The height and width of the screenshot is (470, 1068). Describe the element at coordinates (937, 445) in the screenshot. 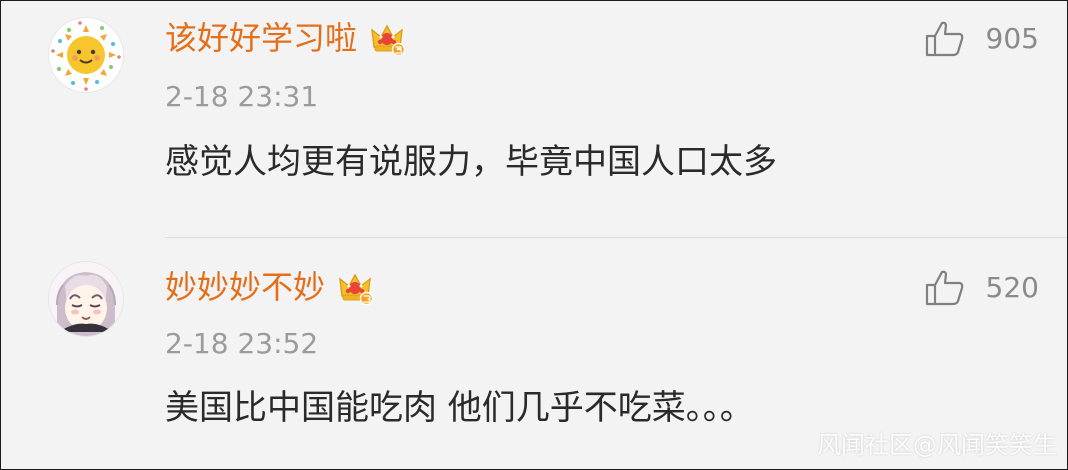

I see `watermark: 风闻社区@风闻笑笑生` at that location.